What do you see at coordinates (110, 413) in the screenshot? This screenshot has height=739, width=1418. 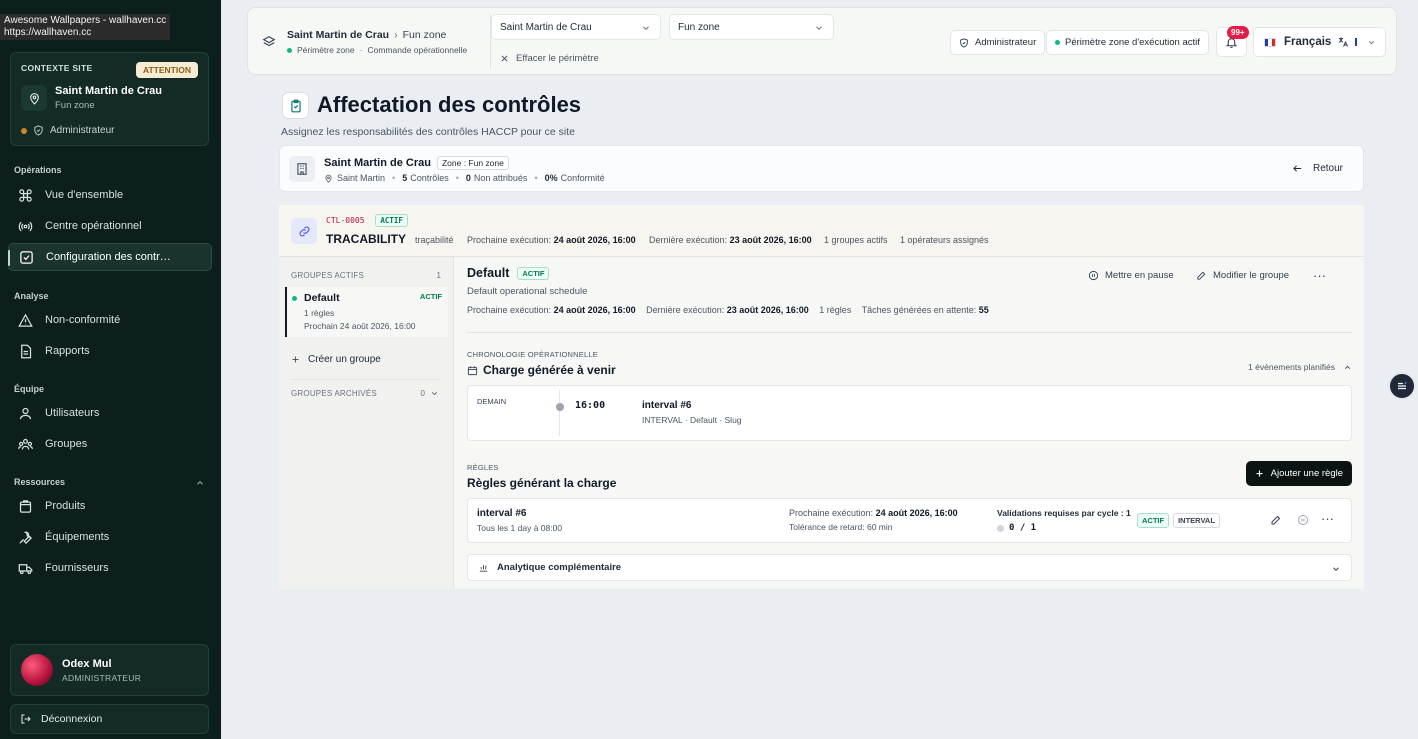 I see `sidebar-item-users: Utilisateurs` at bounding box center [110, 413].